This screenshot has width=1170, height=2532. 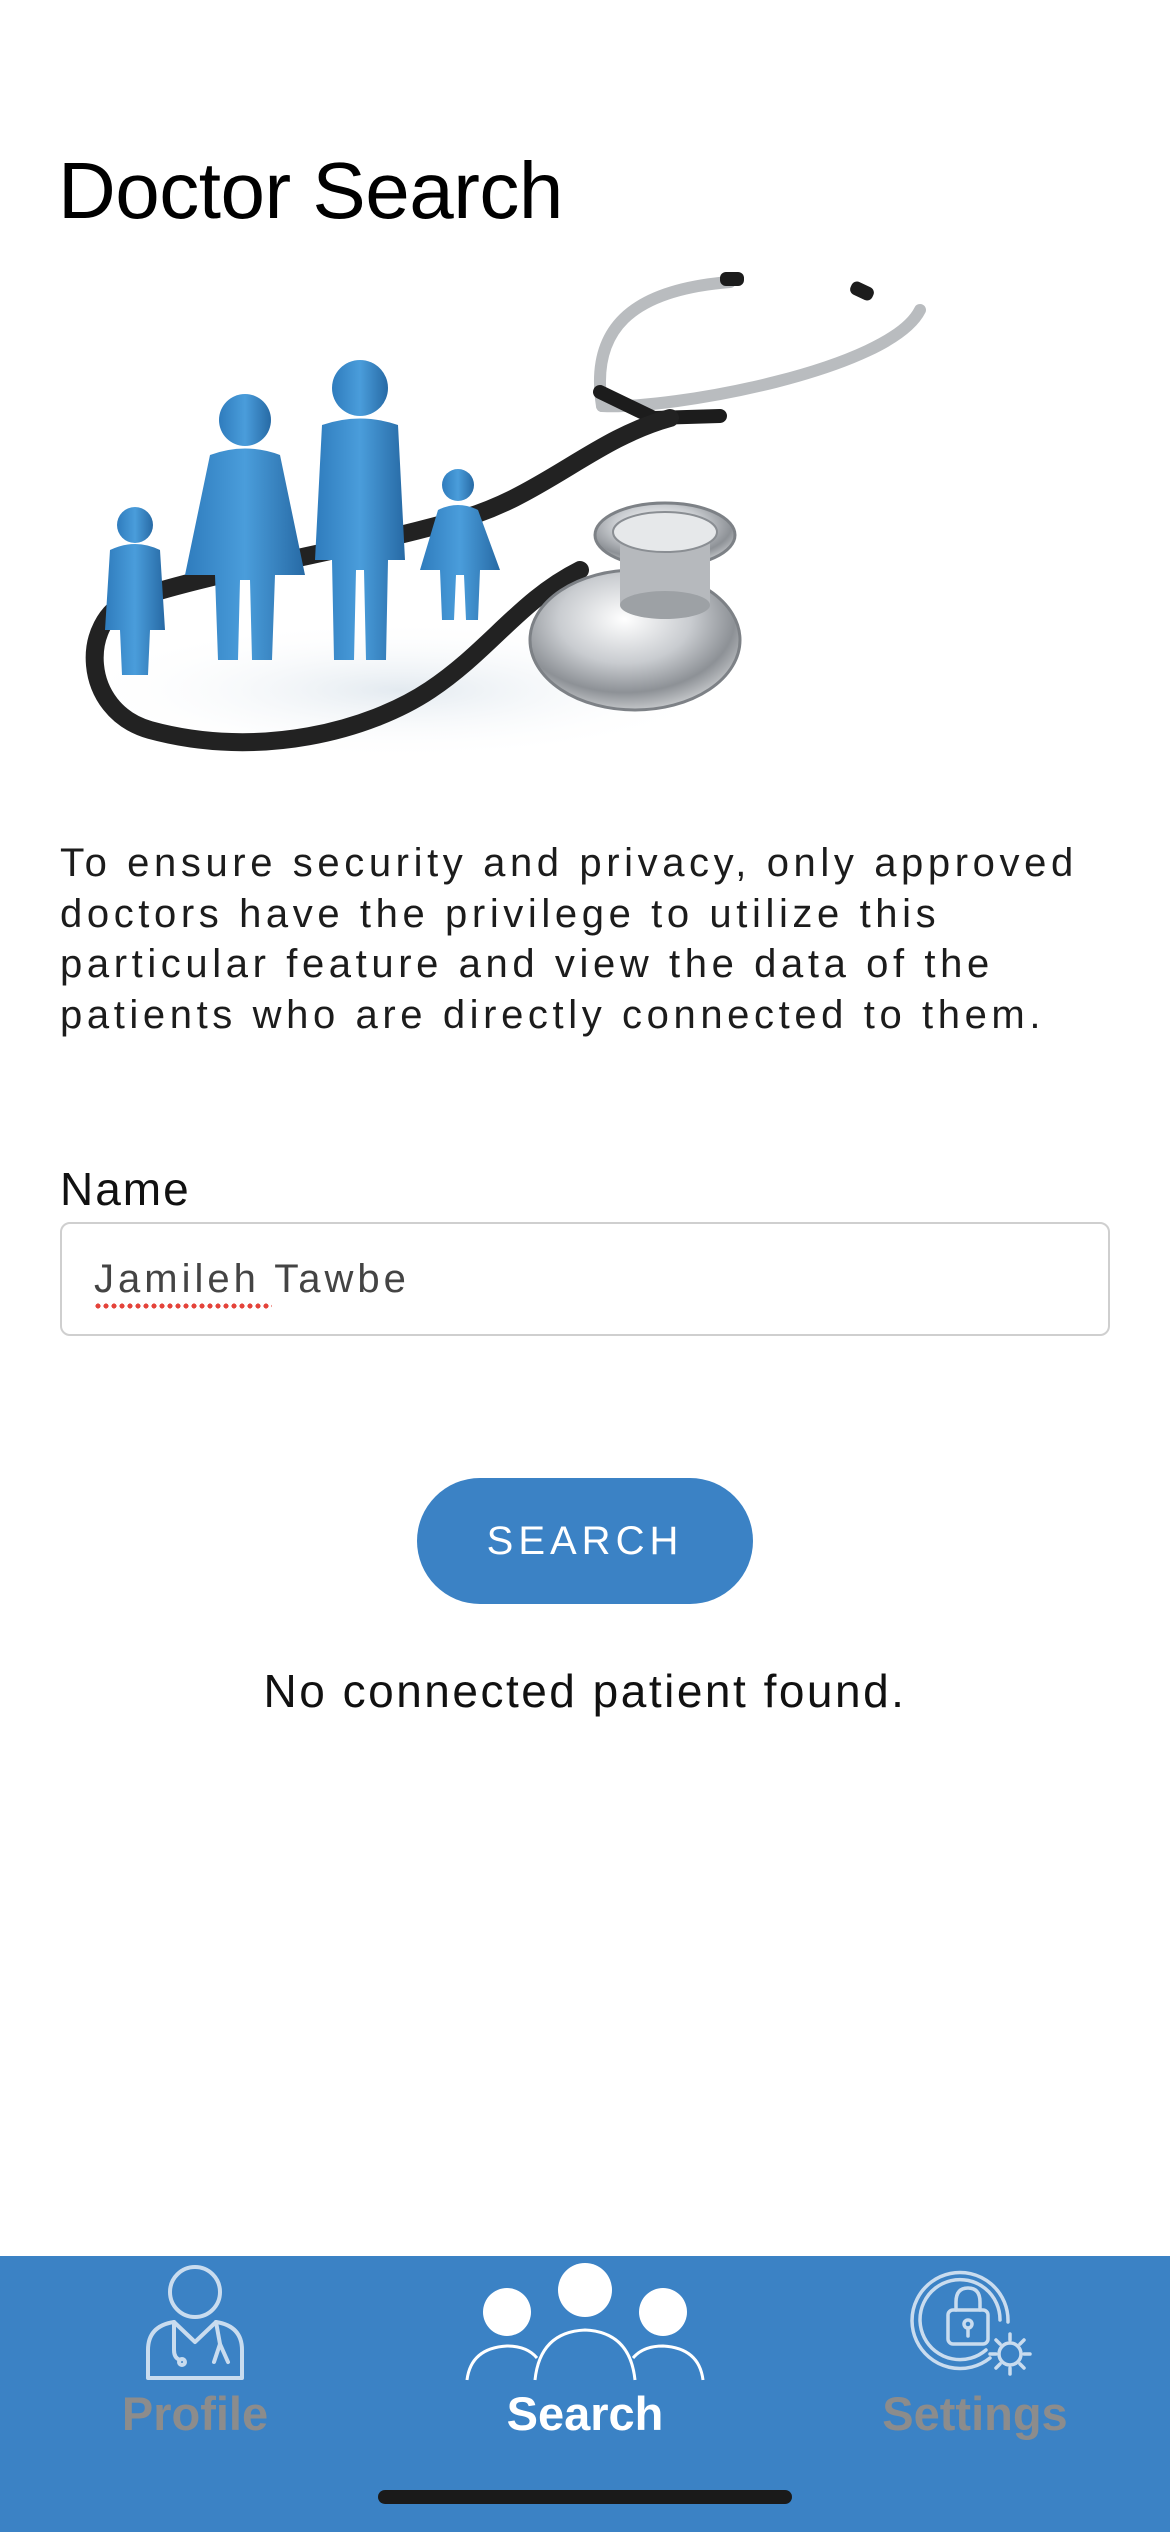 I want to click on tab-profile: Profile, so click(x=195, y=2361).